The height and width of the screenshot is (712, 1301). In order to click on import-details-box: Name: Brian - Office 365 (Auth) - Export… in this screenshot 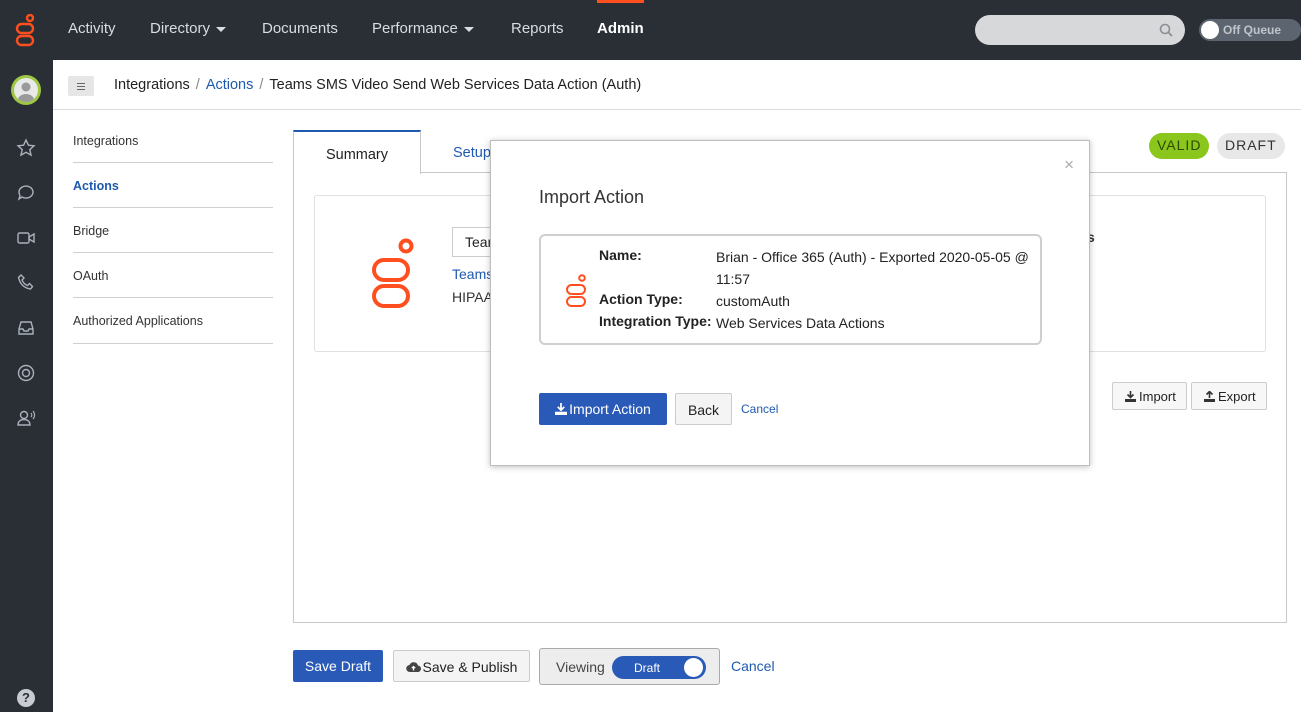, I will do `click(790, 289)`.